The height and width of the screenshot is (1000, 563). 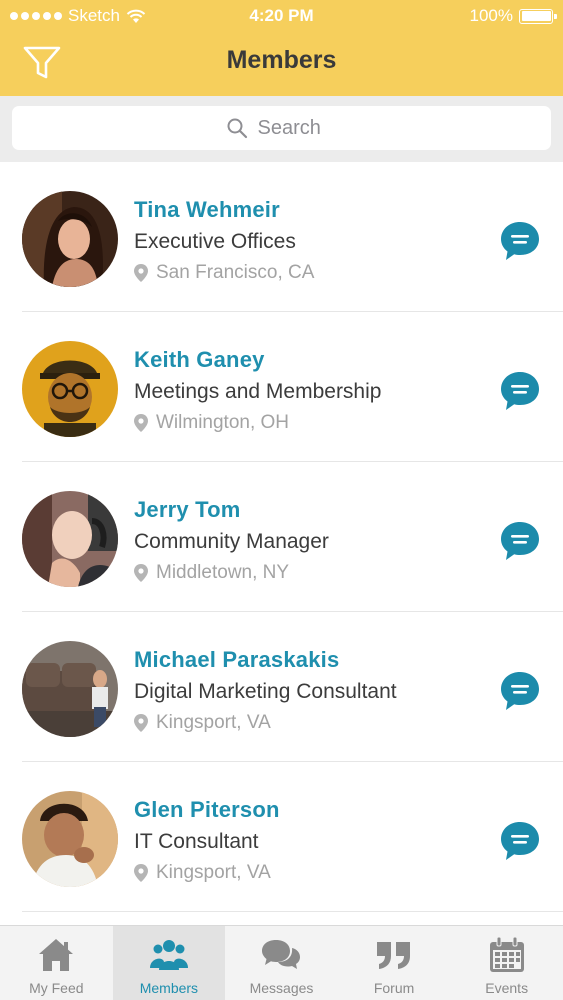 I want to click on page-title: Members, so click(x=281, y=60).